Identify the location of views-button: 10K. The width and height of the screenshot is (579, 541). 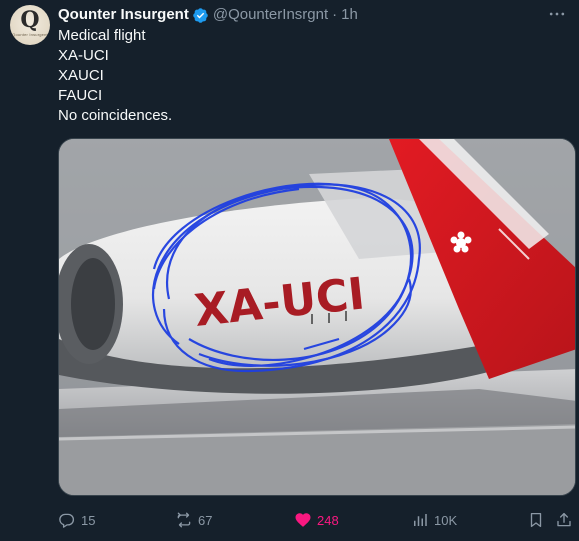
(434, 520).